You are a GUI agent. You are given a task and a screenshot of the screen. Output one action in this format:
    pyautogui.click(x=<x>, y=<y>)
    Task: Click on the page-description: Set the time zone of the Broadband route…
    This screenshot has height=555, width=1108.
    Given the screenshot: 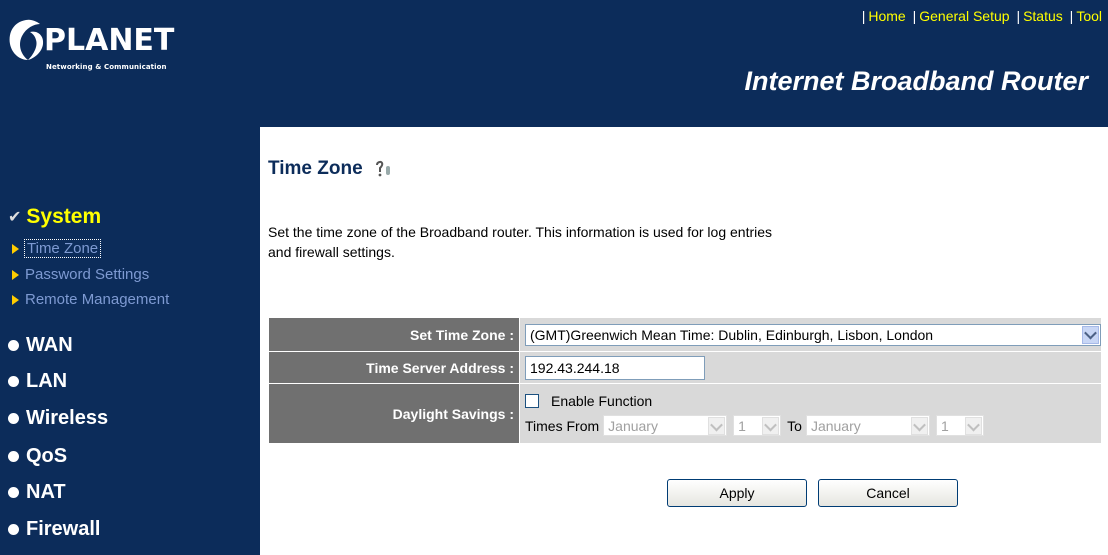 What is the action you would take?
    pyautogui.click(x=628, y=242)
    